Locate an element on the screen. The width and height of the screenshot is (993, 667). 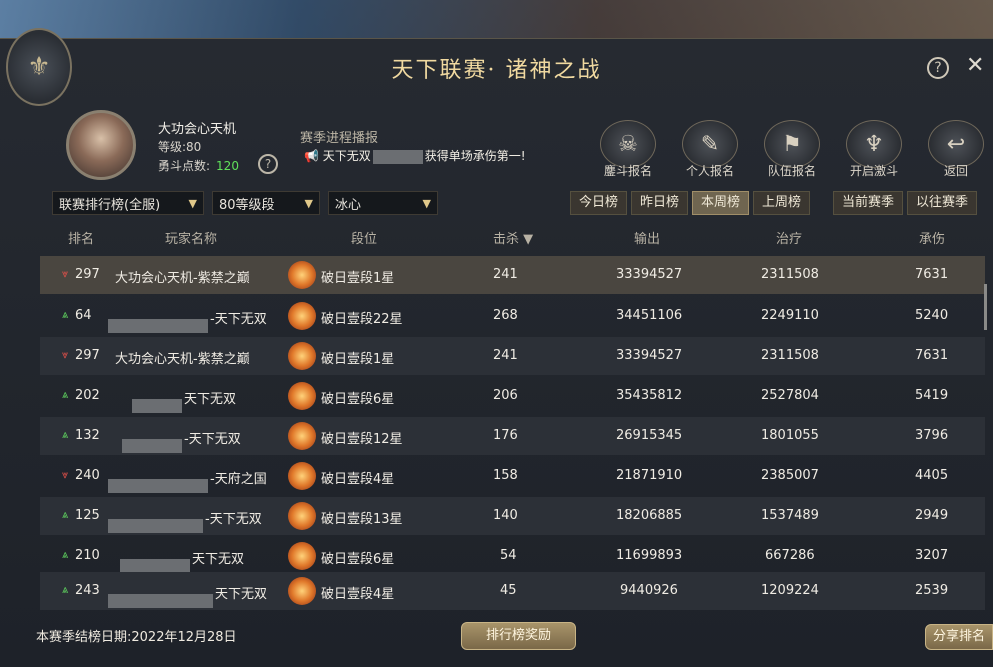
table-scrollbar is located at coordinates (985, 307).